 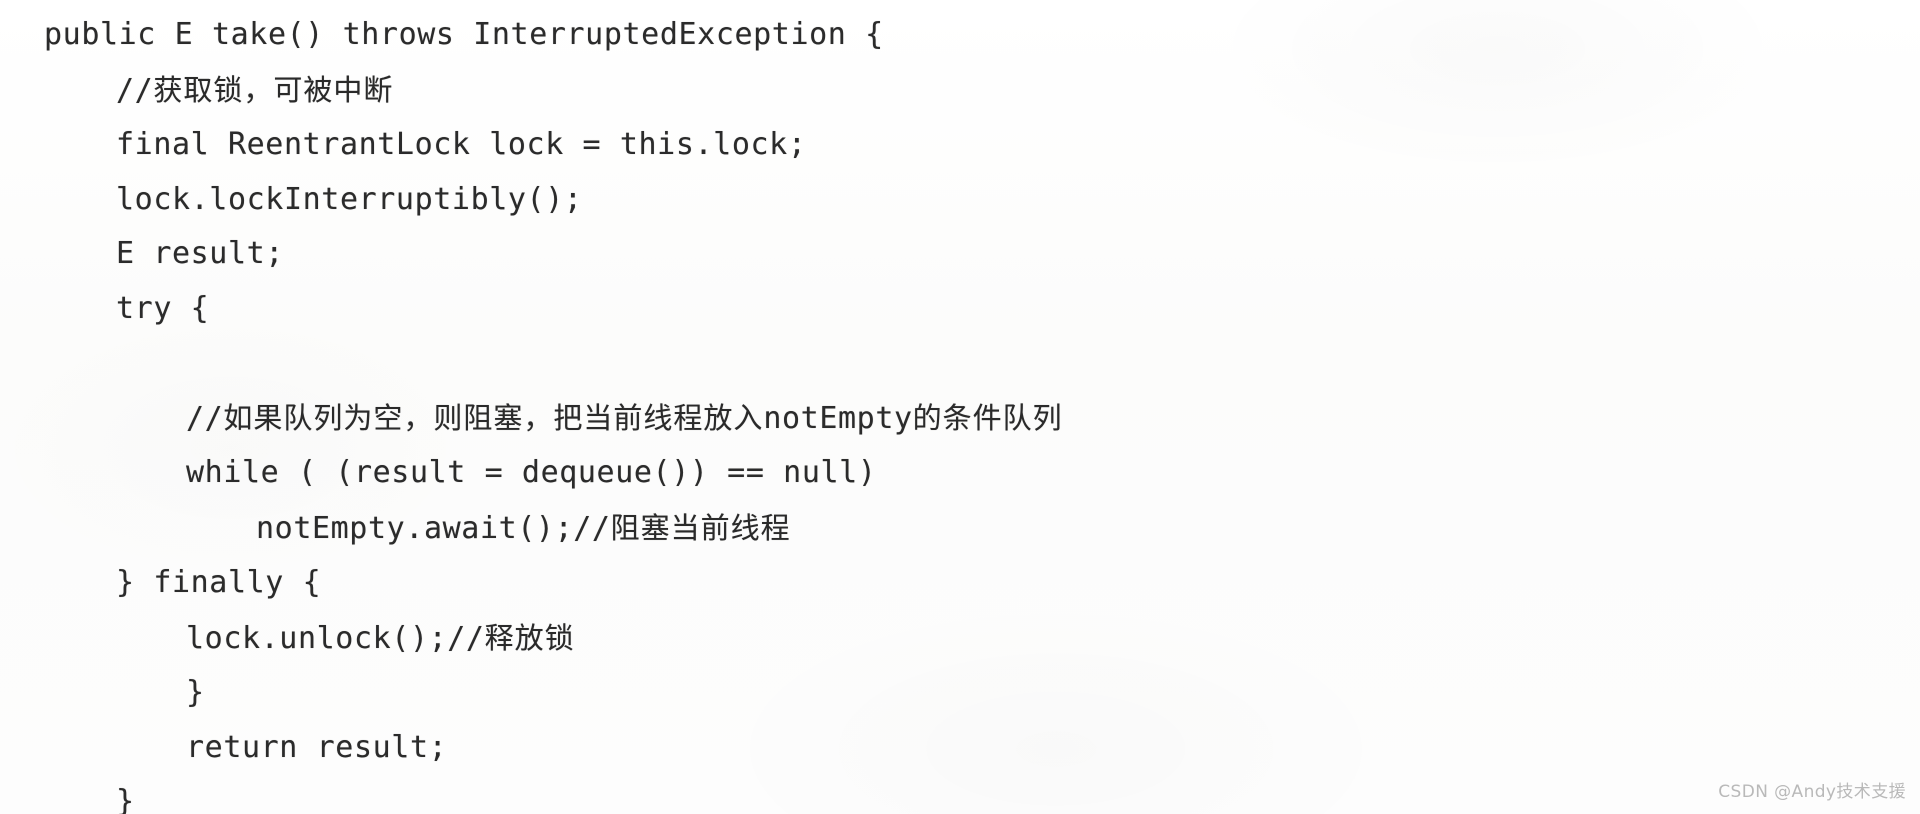 I want to click on code-comment-cjk: 释放锁, so click(x=529, y=637).